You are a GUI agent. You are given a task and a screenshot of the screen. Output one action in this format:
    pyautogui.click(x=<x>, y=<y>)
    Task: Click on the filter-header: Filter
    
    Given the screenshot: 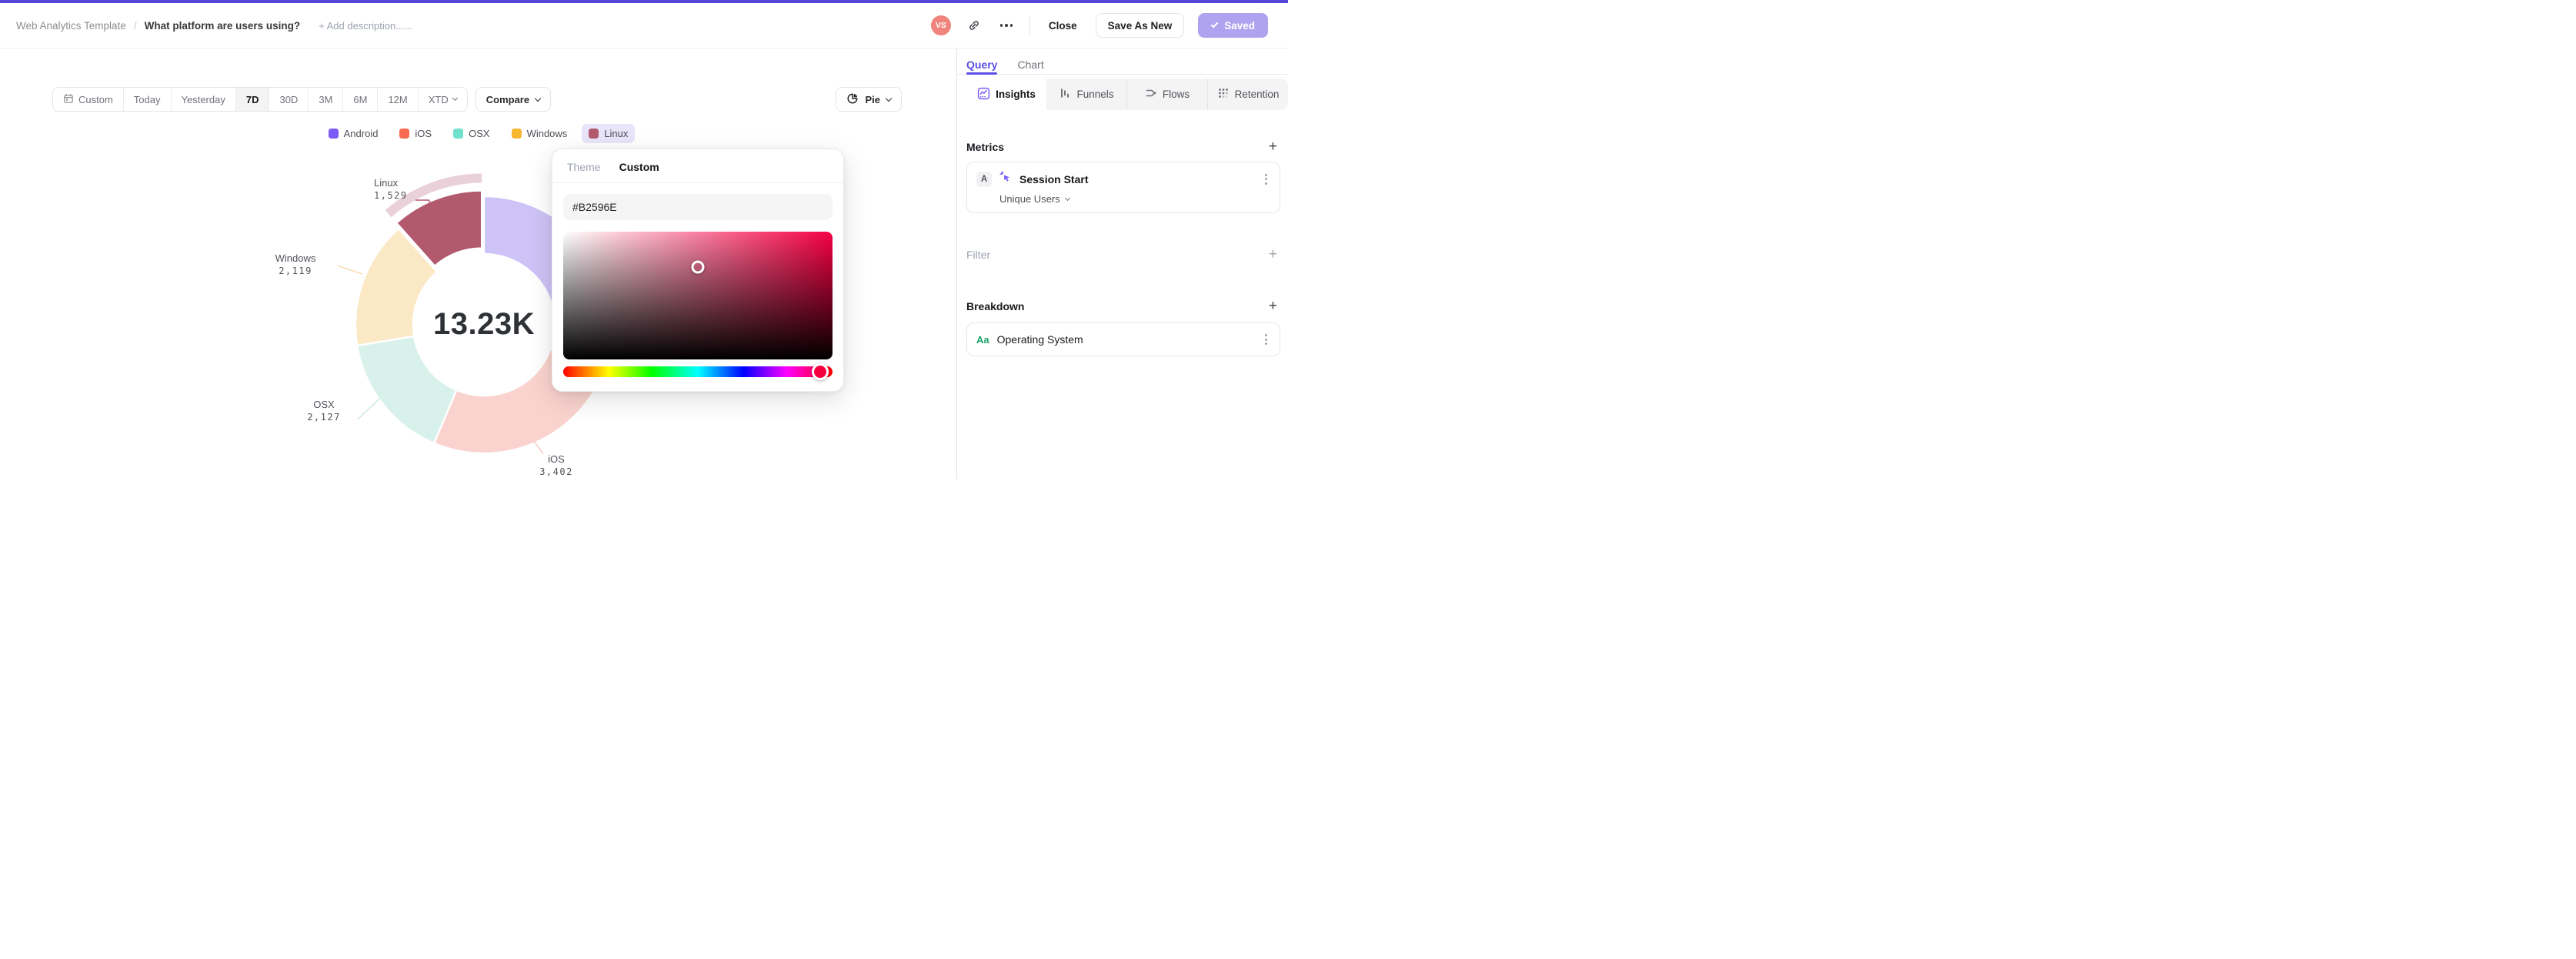 What is the action you would take?
    pyautogui.click(x=978, y=254)
    